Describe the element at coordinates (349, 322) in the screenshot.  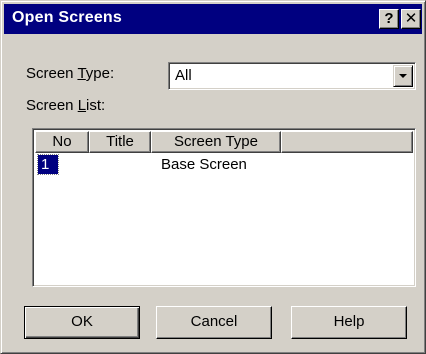
I see `help-button: Help` at that location.